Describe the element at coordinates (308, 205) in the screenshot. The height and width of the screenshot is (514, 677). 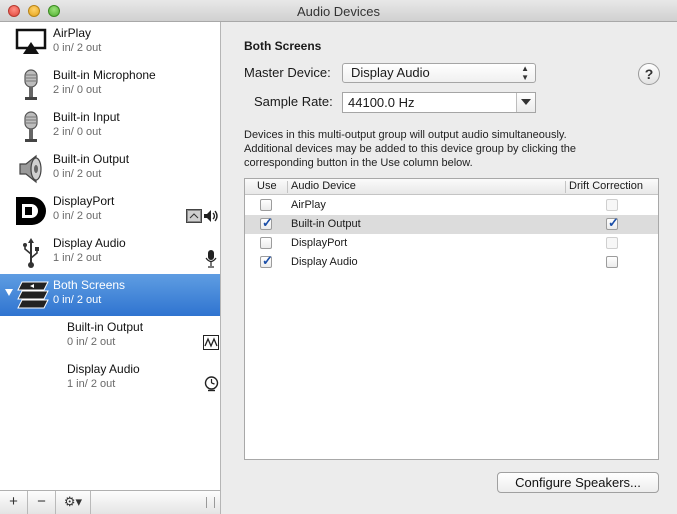
I see `audio-device-name: AirPlay` at that location.